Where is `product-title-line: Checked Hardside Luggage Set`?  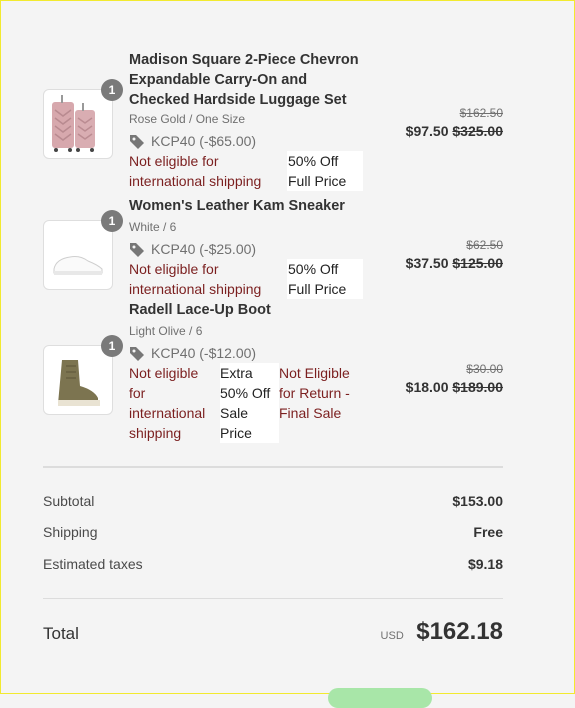
product-title-line: Checked Hardside Luggage Set is located at coordinates (238, 100).